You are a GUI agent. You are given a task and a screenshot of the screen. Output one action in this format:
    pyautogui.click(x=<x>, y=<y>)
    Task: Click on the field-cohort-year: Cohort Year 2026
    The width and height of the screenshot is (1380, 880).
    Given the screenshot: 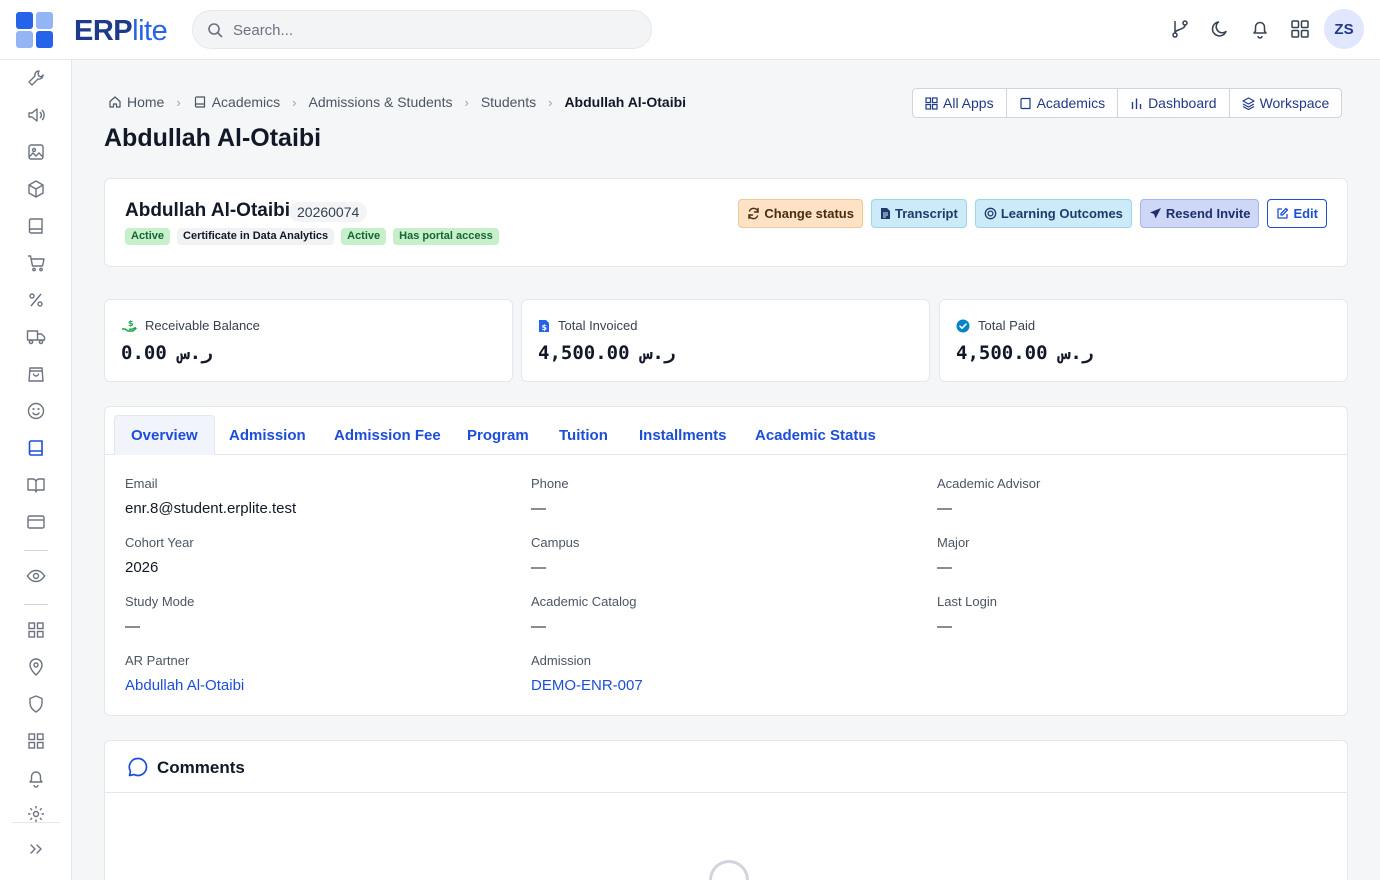 What is the action you would take?
    pyautogui.click(x=159, y=555)
    